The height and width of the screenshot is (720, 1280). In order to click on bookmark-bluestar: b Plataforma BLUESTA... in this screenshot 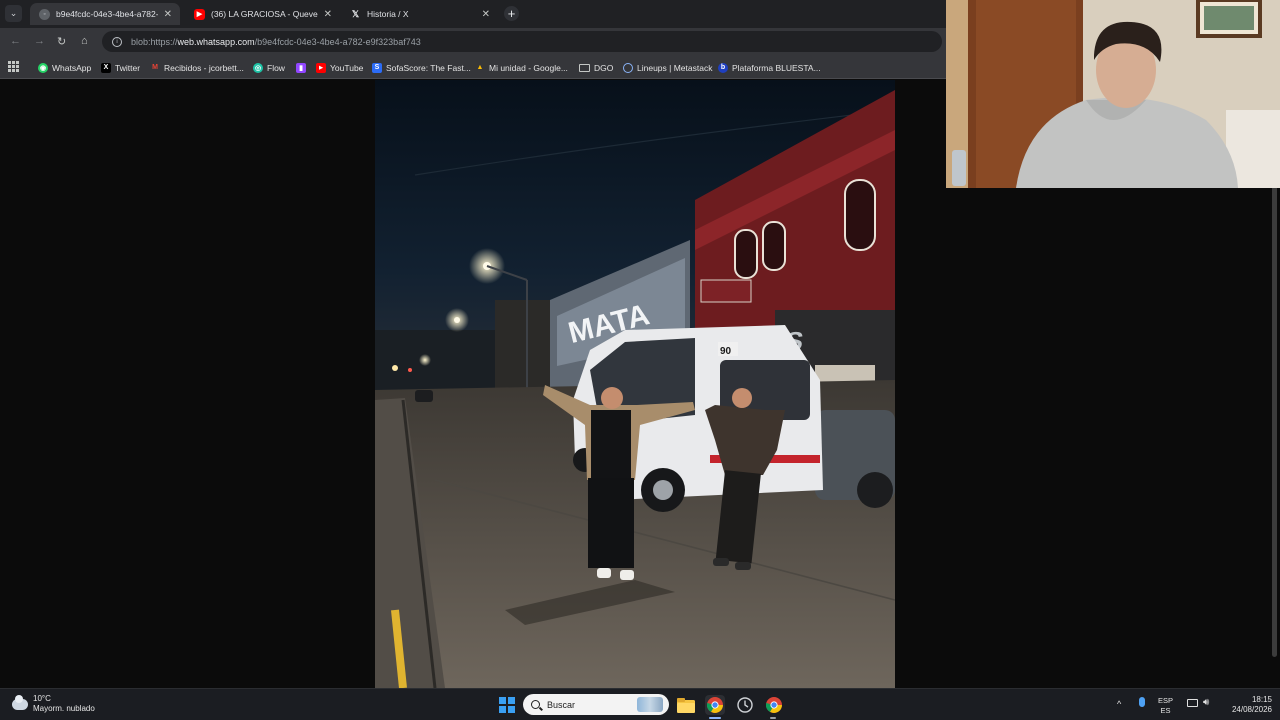, I will do `click(769, 67)`.